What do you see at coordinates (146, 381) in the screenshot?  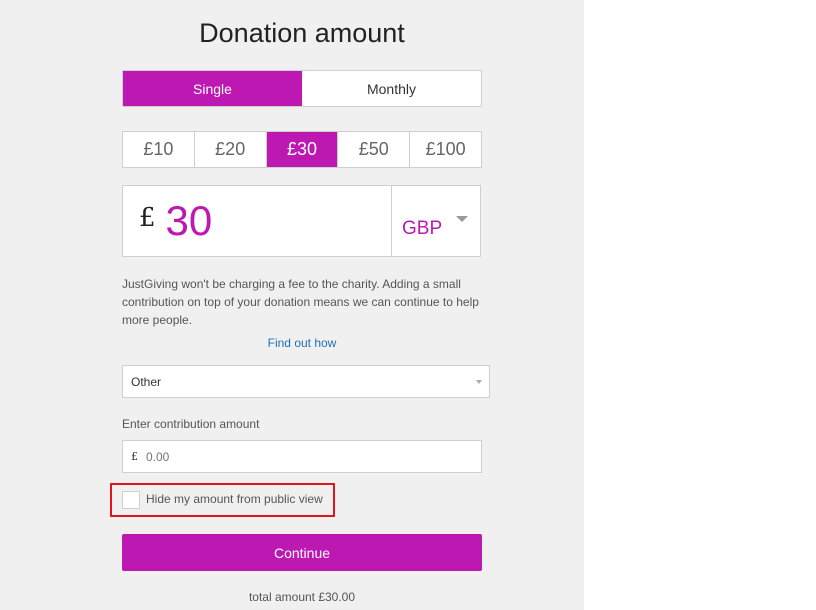 I see `contribution-select-value: Other` at bounding box center [146, 381].